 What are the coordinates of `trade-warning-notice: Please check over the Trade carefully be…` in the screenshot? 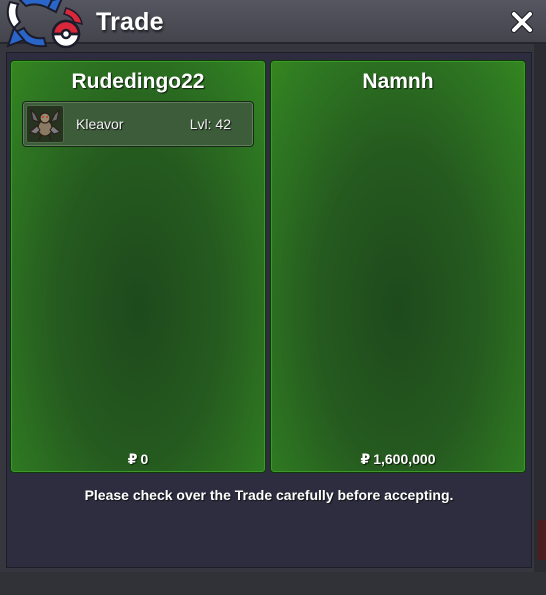 It's located at (269, 495).